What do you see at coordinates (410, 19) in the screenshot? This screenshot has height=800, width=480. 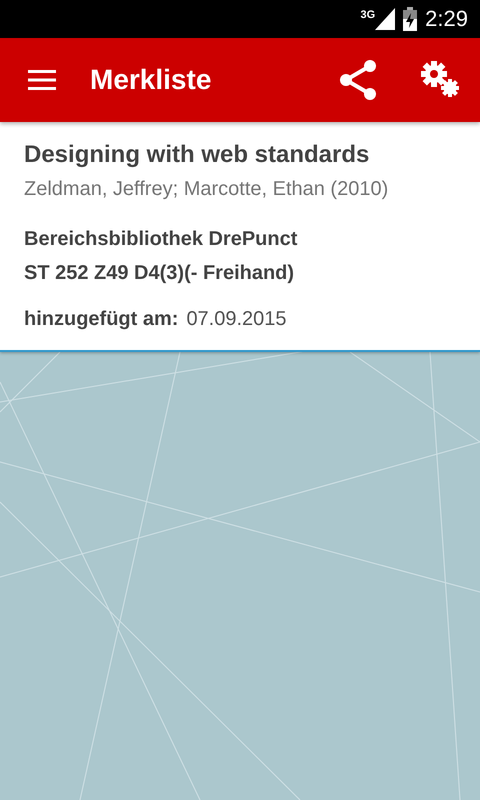 I see `battery-icon` at bounding box center [410, 19].